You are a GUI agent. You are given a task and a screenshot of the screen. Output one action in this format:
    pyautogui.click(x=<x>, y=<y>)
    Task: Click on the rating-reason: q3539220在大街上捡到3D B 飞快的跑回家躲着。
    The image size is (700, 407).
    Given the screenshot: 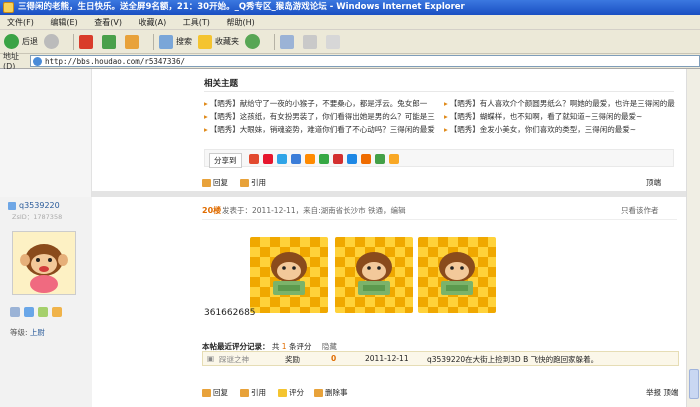 What is the action you would take?
    pyautogui.click(x=513, y=359)
    